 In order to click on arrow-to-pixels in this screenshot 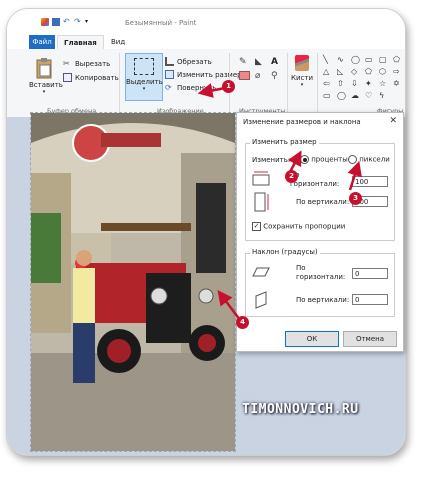, I will do `click(354, 175)`.